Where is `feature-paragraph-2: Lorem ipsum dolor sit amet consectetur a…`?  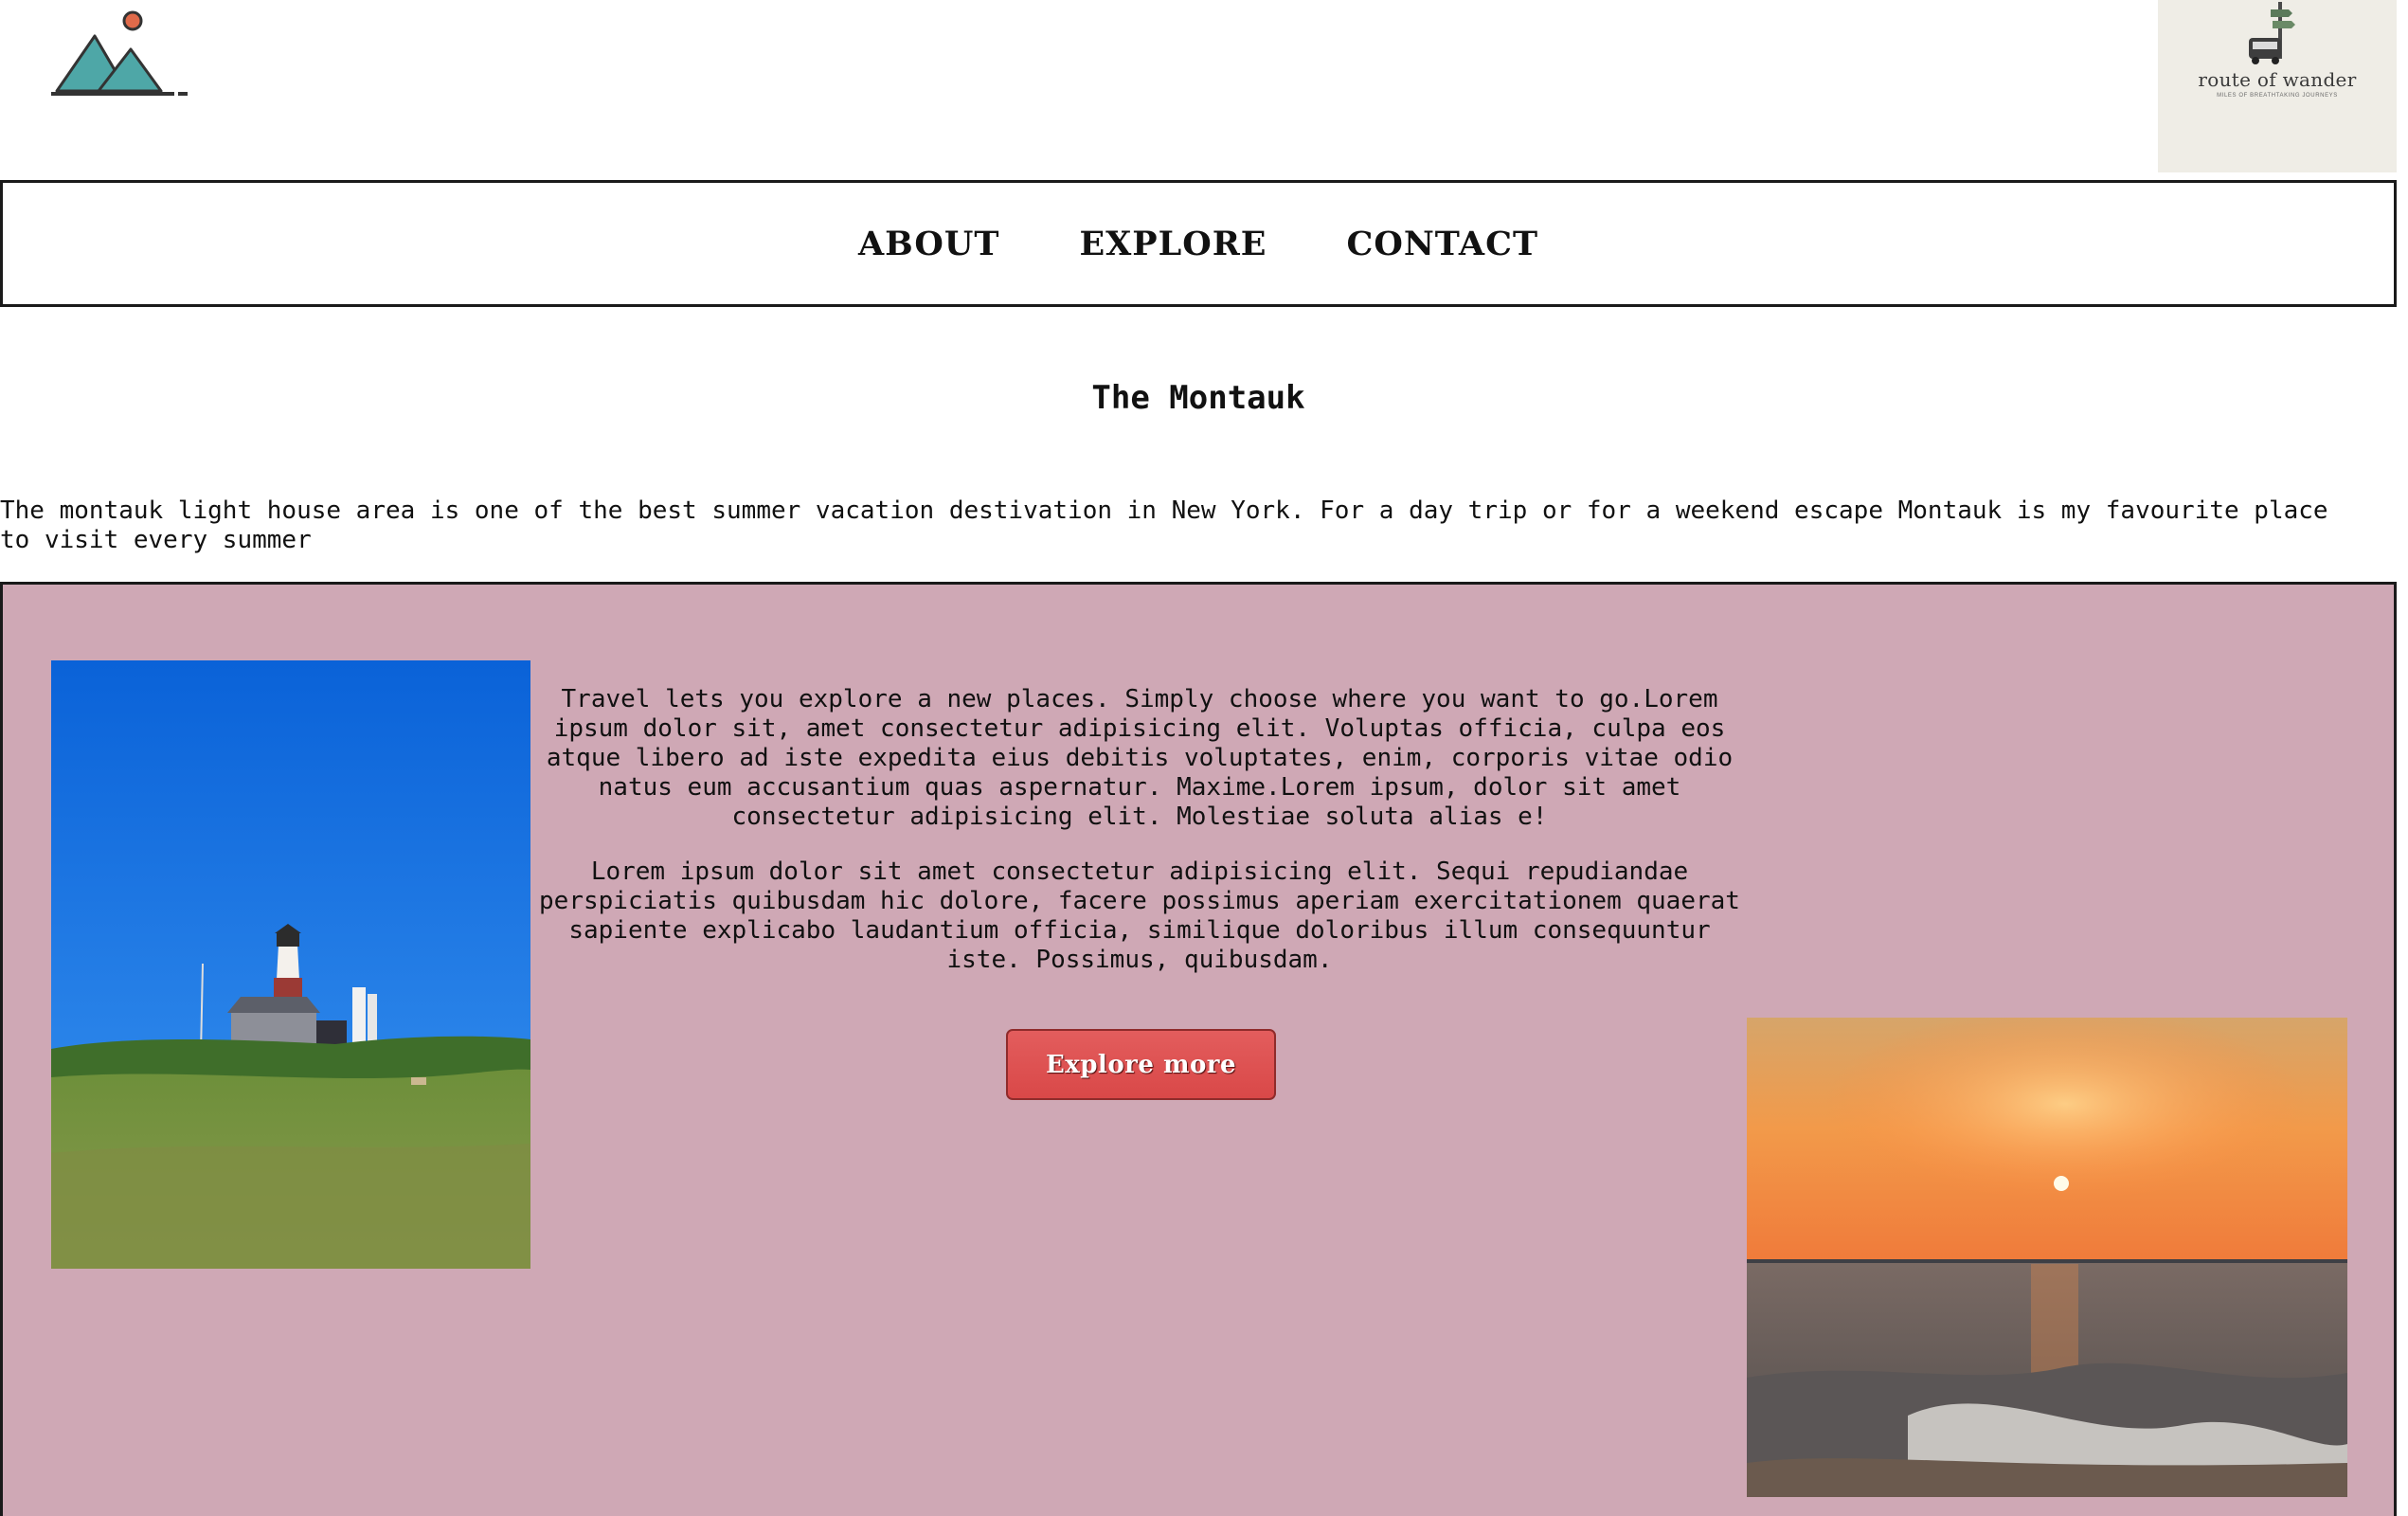 feature-paragraph-2: Lorem ipsum dolor sit amet consectetur a… is located at coordinates (1139, 915).